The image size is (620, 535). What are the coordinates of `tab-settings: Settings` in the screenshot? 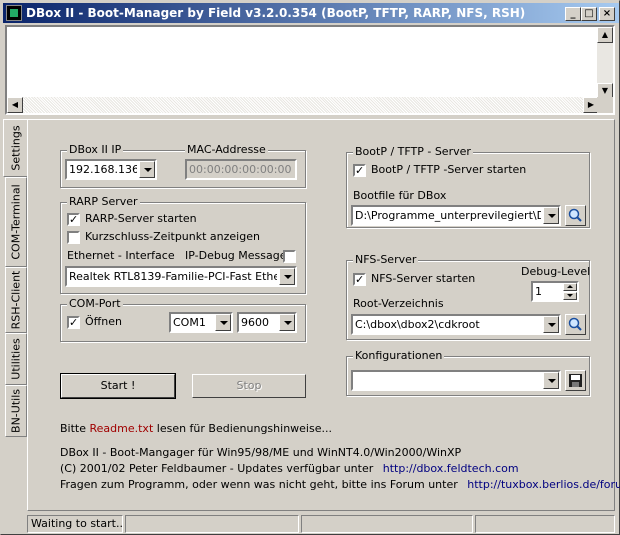 It's located at (15, 148).